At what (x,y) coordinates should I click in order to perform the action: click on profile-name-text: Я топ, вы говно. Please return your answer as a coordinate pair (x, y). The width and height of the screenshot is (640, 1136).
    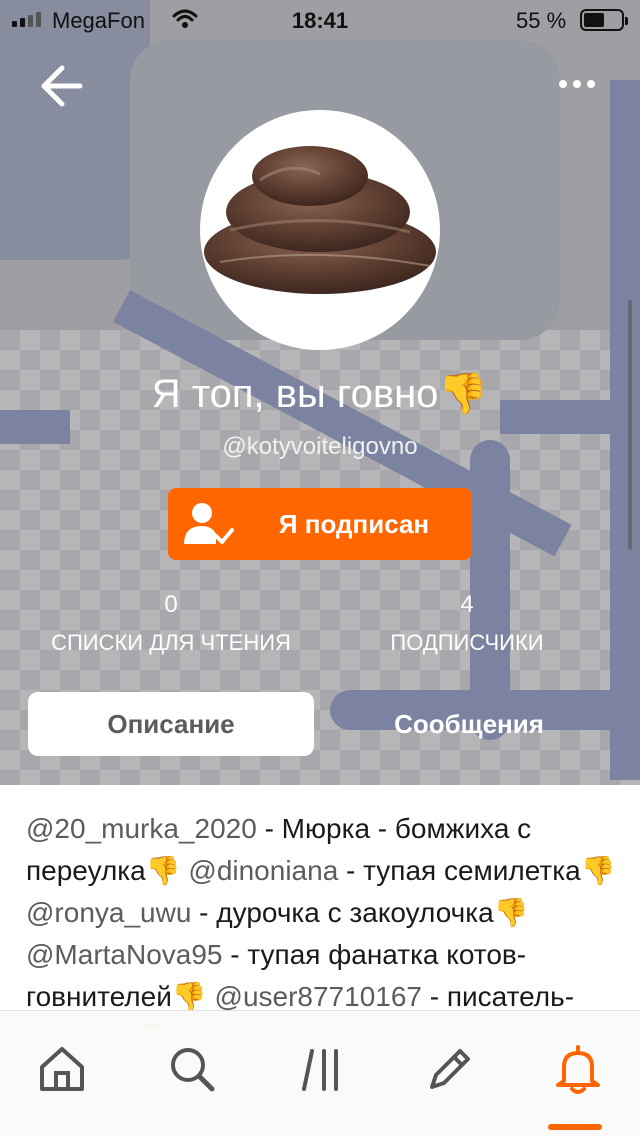
    Looking at the image, I should click on (295, 394).